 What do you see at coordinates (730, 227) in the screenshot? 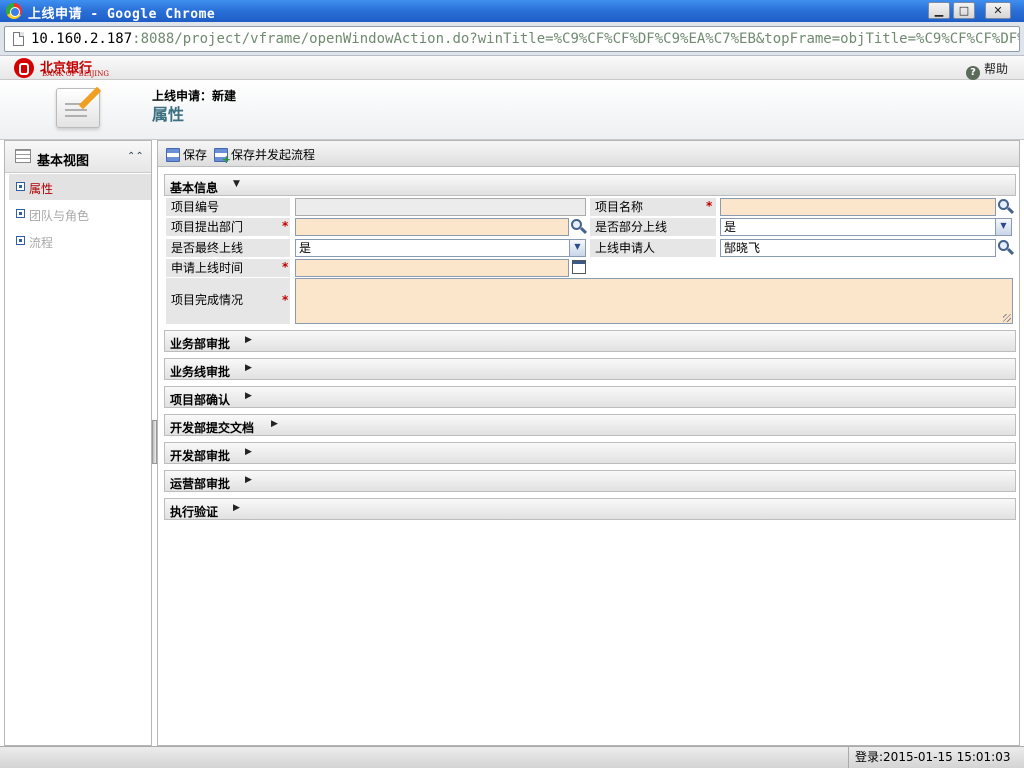
I see `partial-launch-value: 是` at bounding box center [730, 227].